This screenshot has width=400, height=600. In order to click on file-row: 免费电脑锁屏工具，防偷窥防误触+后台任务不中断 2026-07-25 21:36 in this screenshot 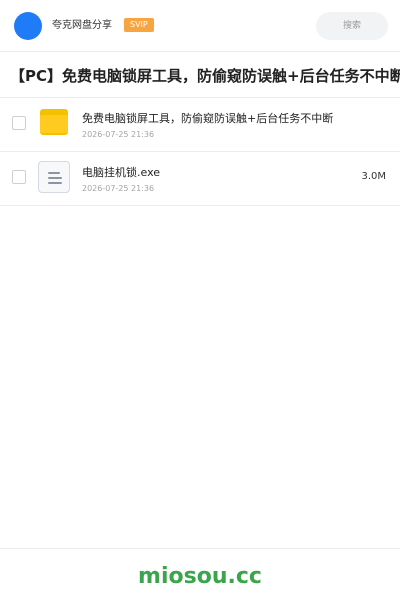, I will do `click(200, 125)`.